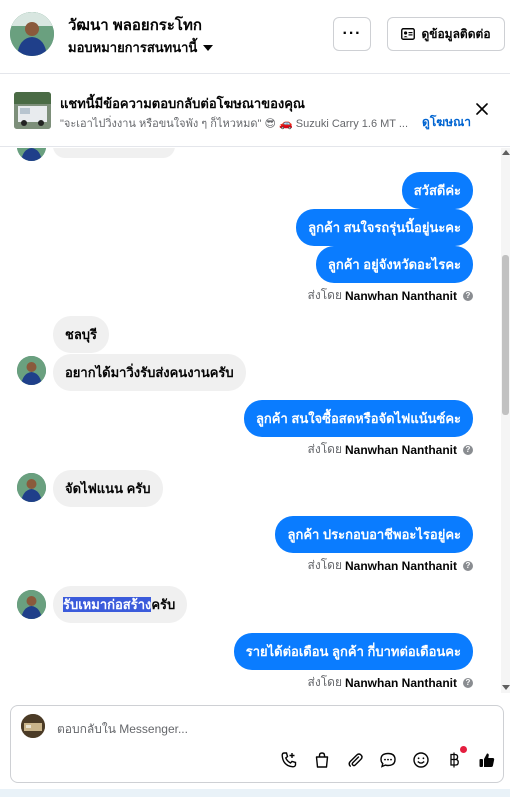  I want to click on scroll-up-arrow-icon, so click(506, 152).